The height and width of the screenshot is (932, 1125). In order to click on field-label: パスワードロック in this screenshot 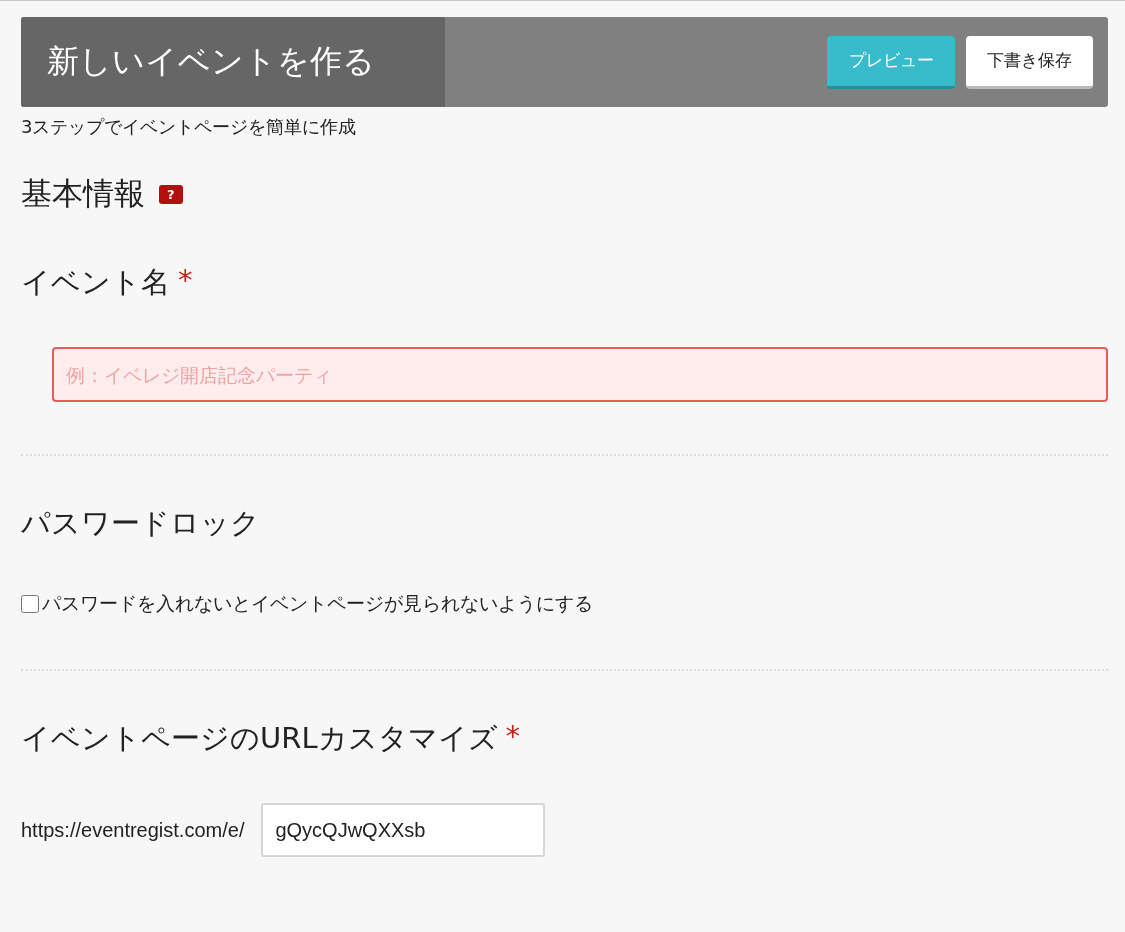, I will do `click(140, 523)`.